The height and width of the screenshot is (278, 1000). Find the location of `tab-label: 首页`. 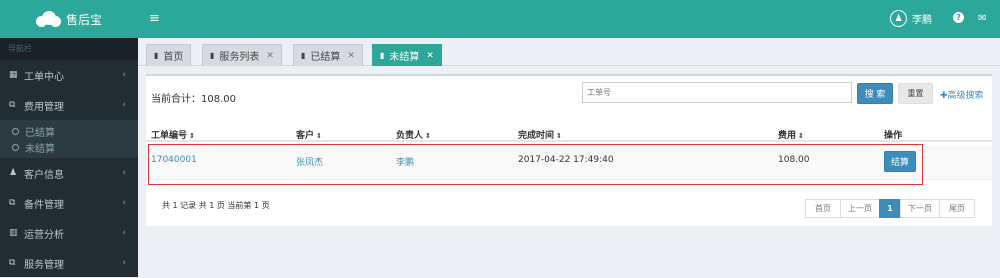

tab-label: 首页 is located at coordinates (173, 57).